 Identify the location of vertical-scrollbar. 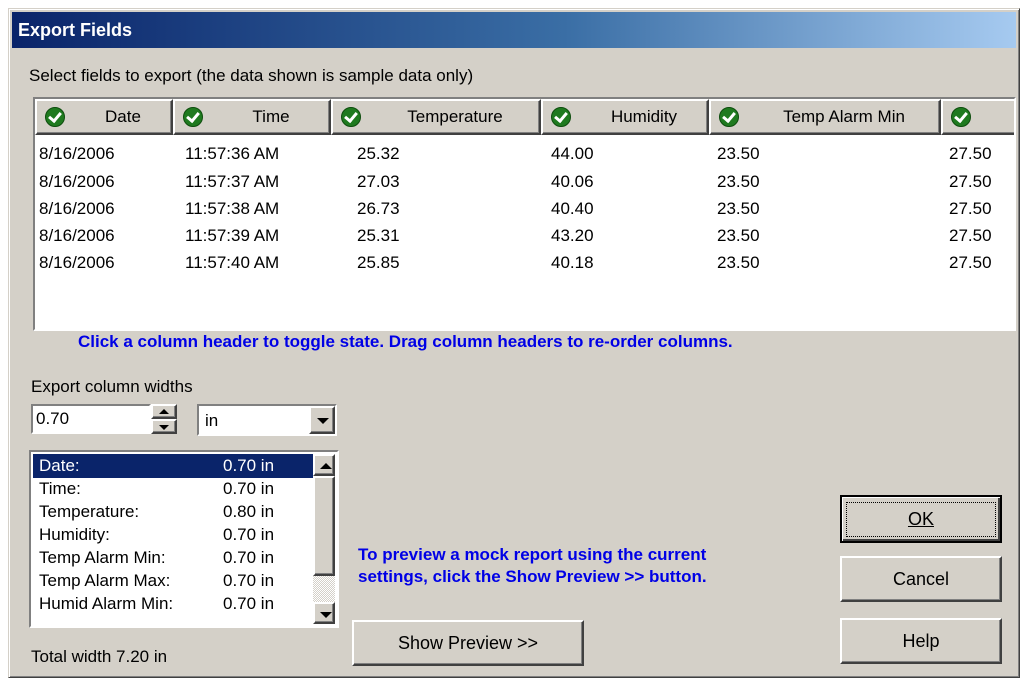
(324, 539).